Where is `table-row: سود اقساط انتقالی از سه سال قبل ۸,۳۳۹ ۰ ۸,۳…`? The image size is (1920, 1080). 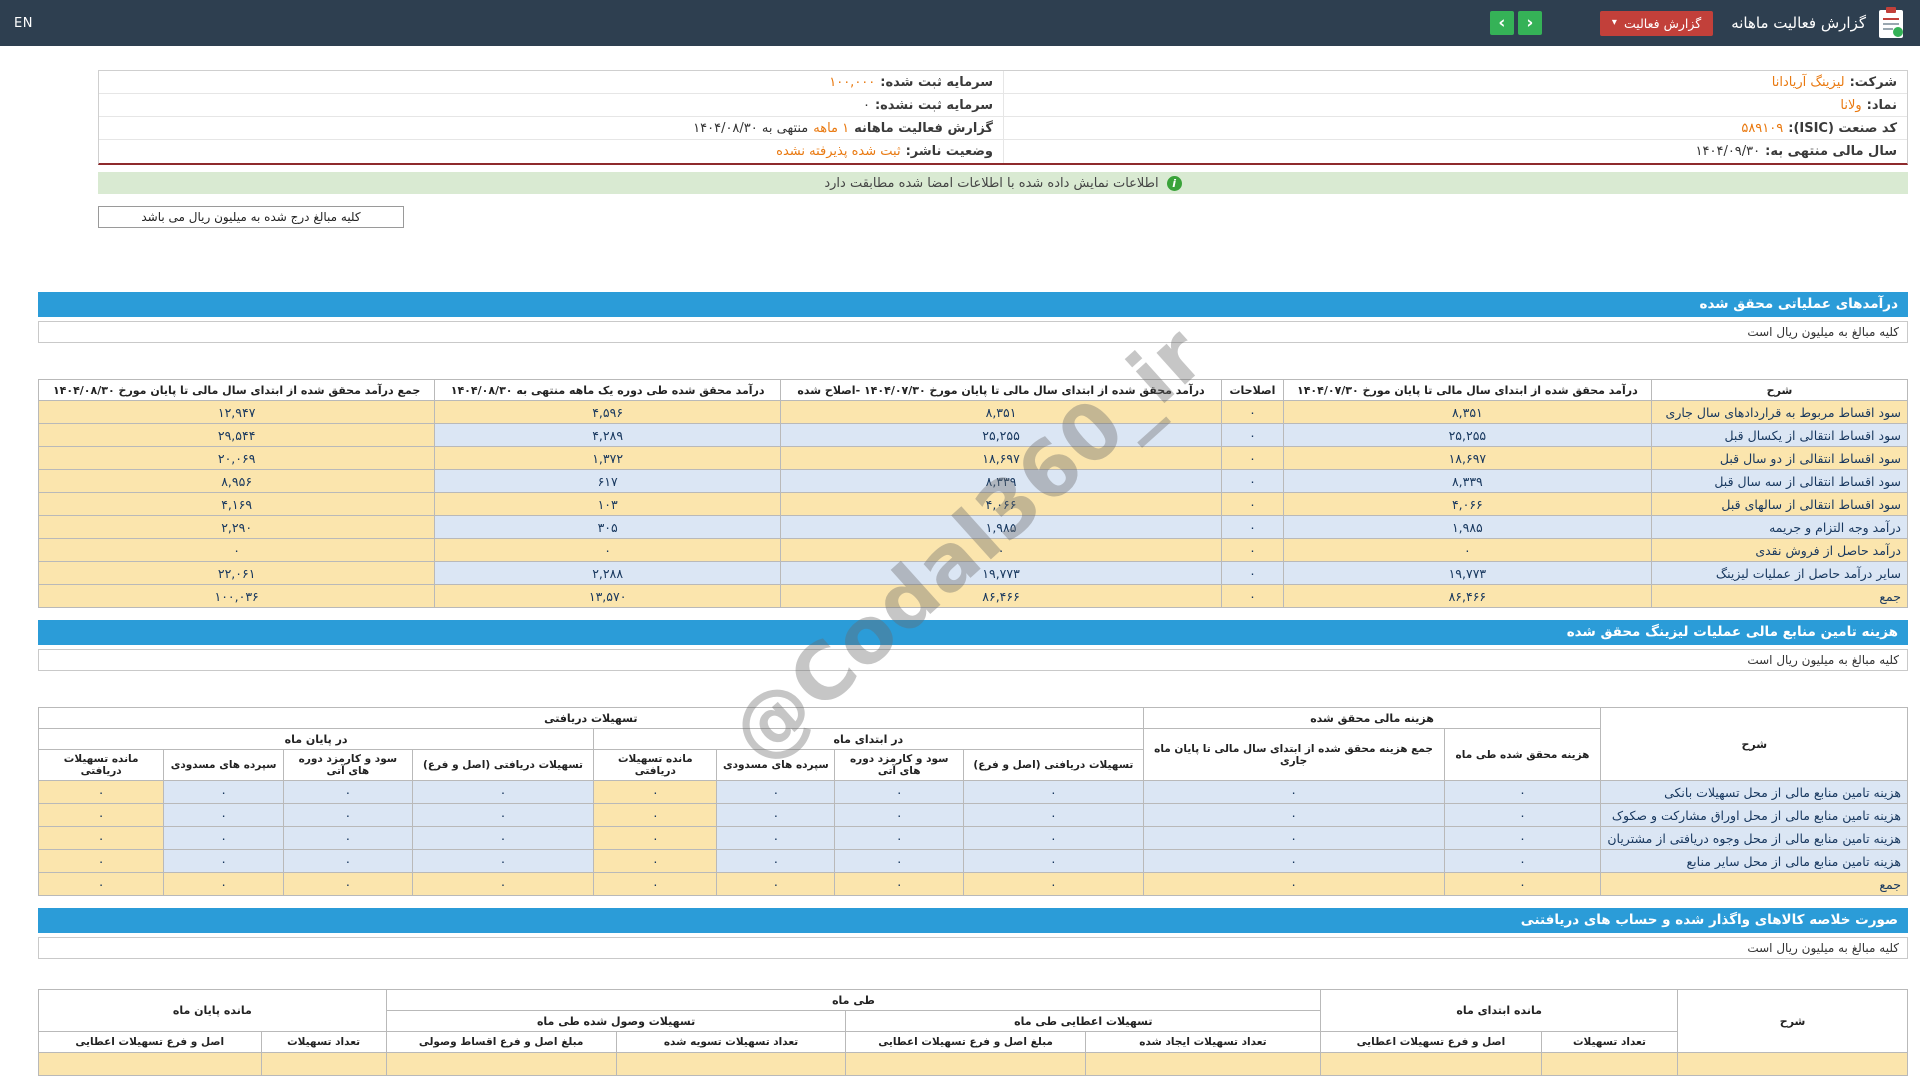 table-row: سود اقساط انتقالی از سه سال قبل ۸,۳۳۹ ۰ ۸,۳… is located at coordinates (973, 481).